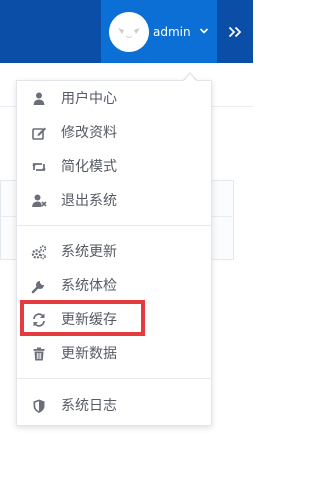 Image resolution: width=320 pixels, height=487 pixels. I want to click on menu-item-label: 系统更新, so click(89, 252).